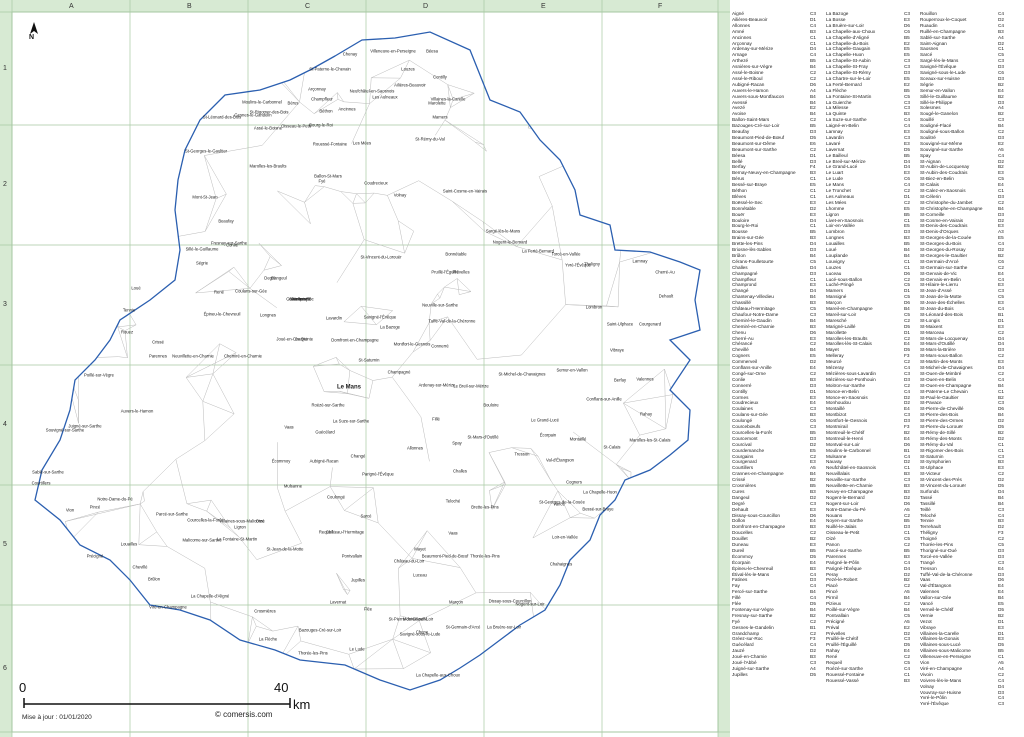 This screenshot has width=1024, height=737. Describe the element at coordinates (868, 302) in the screenshot. I see `index-entry: Marçon D6` at that location.